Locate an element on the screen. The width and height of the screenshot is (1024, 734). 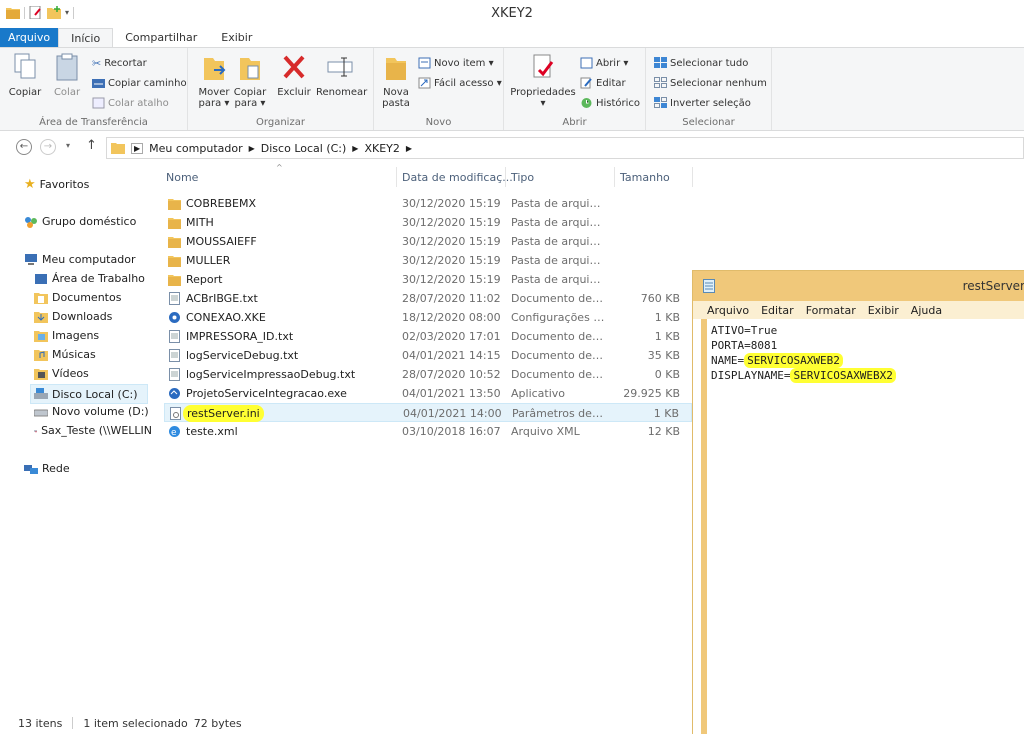
tab-compartilhar: Compartilhar is located at coordinates (161, 38).